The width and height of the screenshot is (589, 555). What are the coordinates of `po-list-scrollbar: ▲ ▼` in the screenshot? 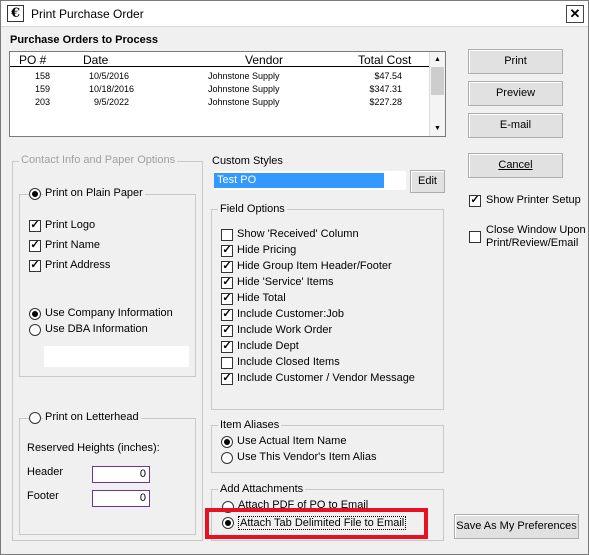 It's located at (437, 94).